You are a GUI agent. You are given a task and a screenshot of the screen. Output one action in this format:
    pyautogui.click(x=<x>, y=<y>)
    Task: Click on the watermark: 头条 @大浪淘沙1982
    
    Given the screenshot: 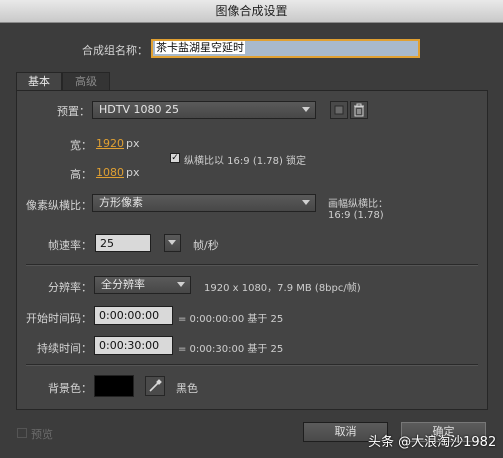 What is the action you would take?
    pyautogui.click(x=432, y=442)
    